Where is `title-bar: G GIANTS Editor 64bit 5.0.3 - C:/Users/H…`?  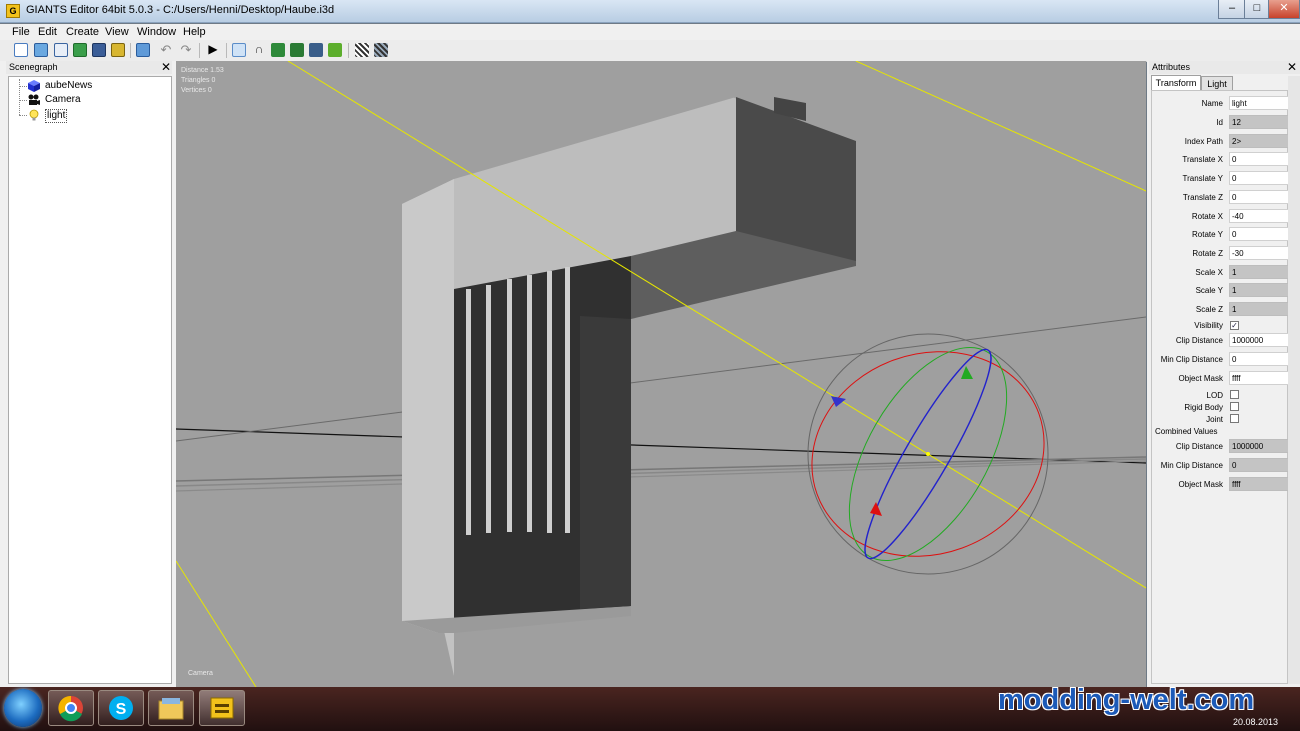 title-bar: G GIANTS Editor 64bit 5.0.3 - C:/Users/H… is located at coordinates (650, 11).